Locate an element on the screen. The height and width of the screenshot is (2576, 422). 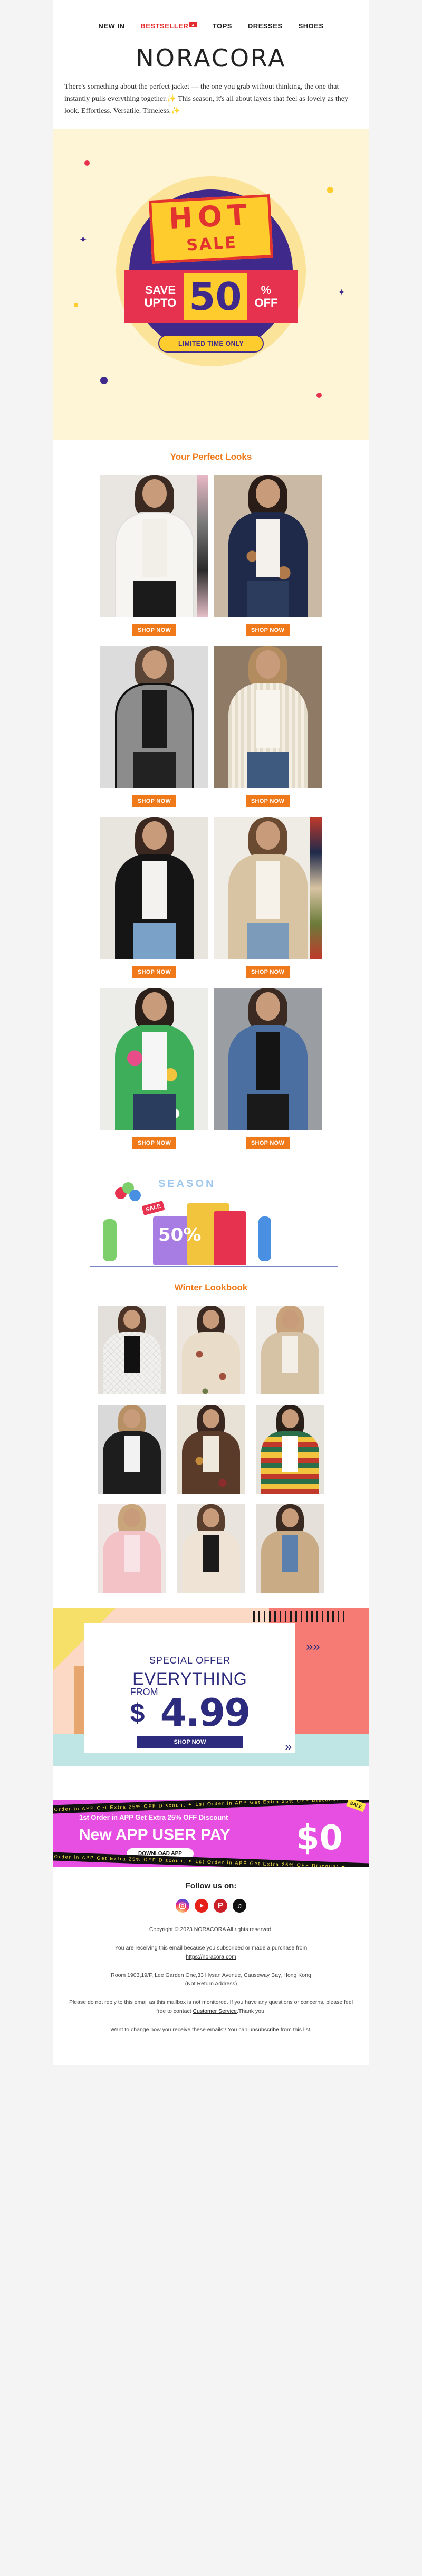
lookbook-grid is located at coordinates (211, 1457).